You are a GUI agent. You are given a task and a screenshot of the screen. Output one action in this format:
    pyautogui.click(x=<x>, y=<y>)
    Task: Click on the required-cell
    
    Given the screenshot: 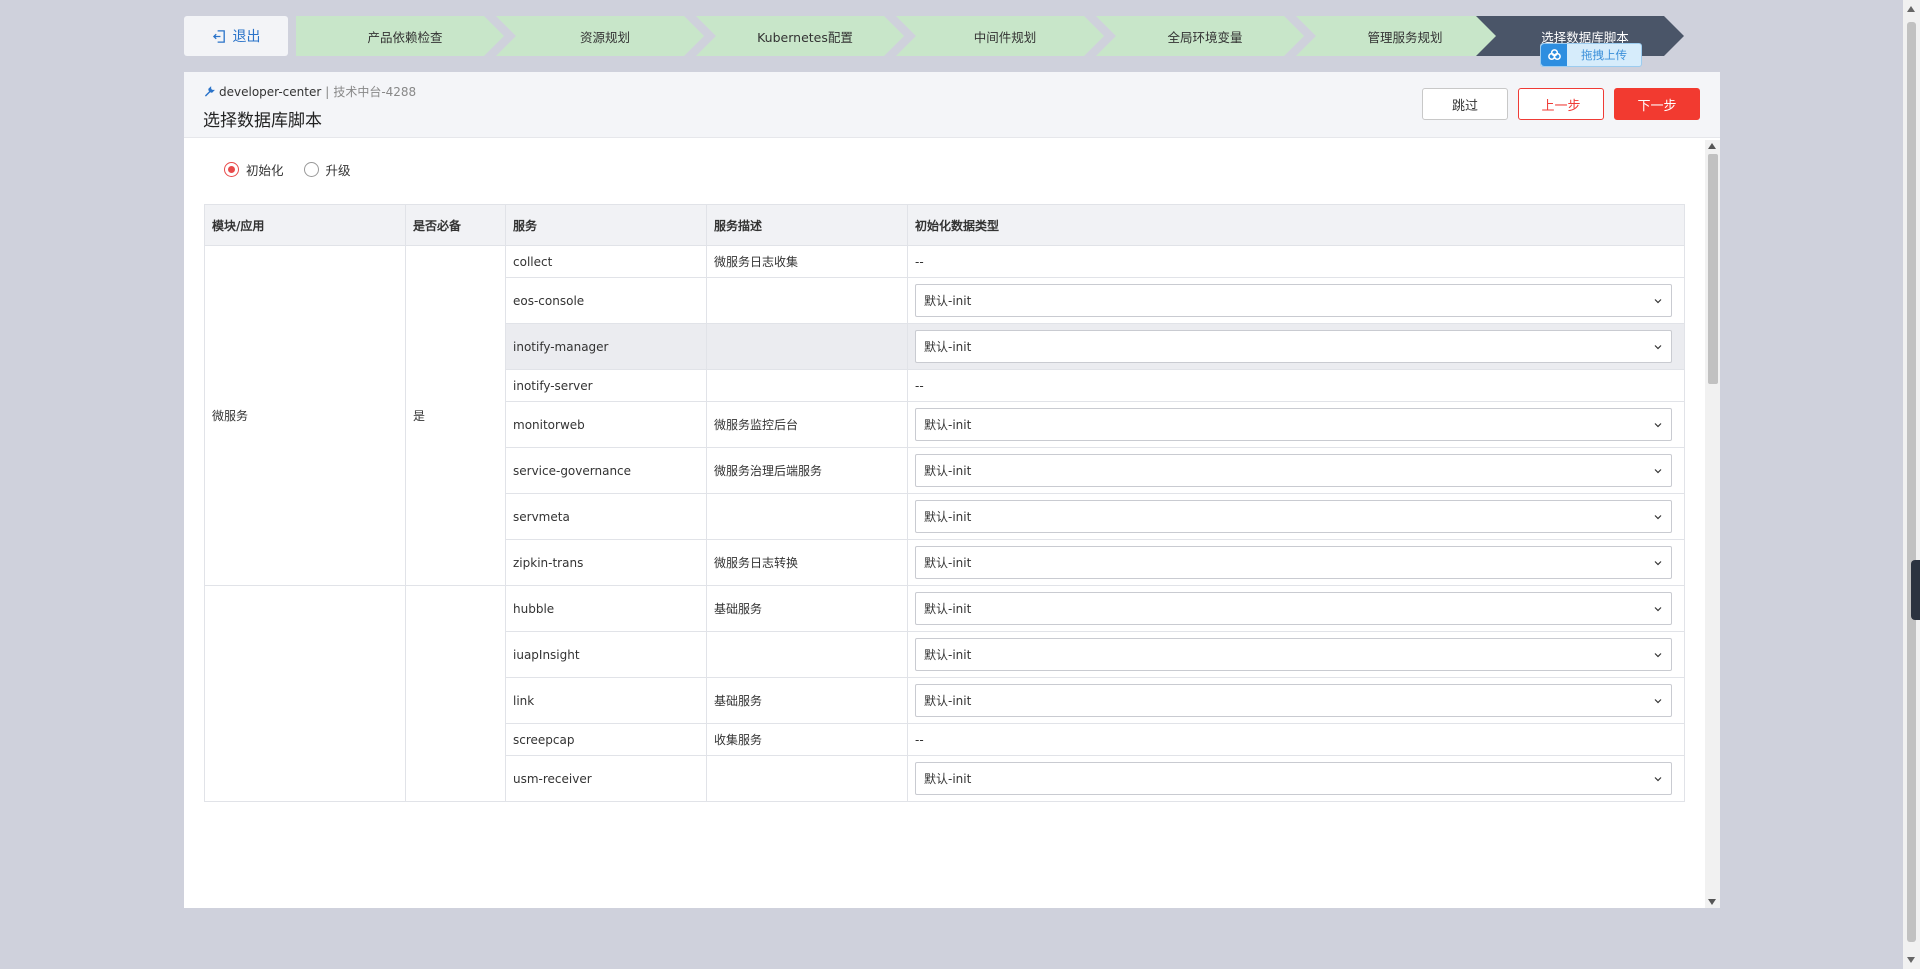 What is the action you would take?
    pyautogui.click(x=455, y=693)
    